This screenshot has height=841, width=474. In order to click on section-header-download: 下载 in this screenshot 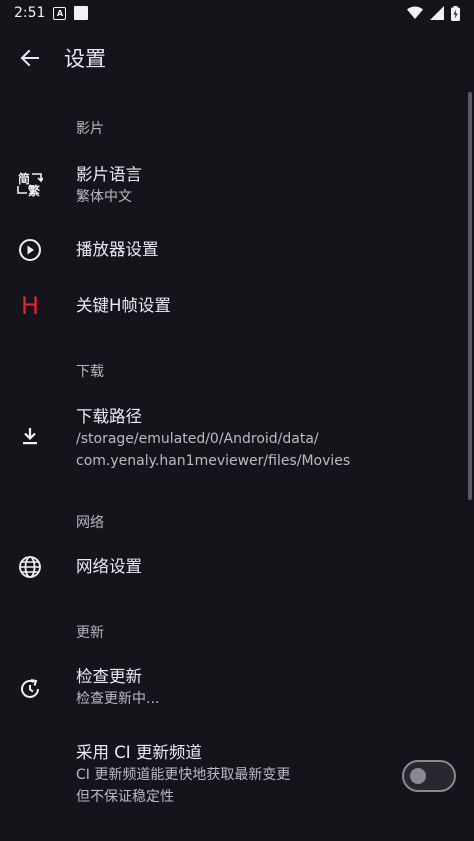, I will do `click(90, 372)`.